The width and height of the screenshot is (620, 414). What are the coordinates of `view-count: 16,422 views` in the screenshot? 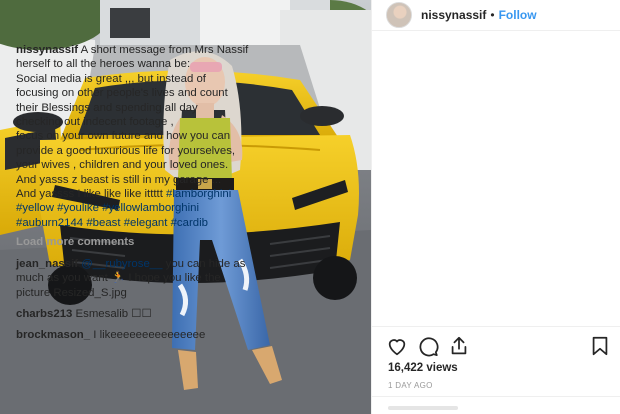 It's located at (423, 368).